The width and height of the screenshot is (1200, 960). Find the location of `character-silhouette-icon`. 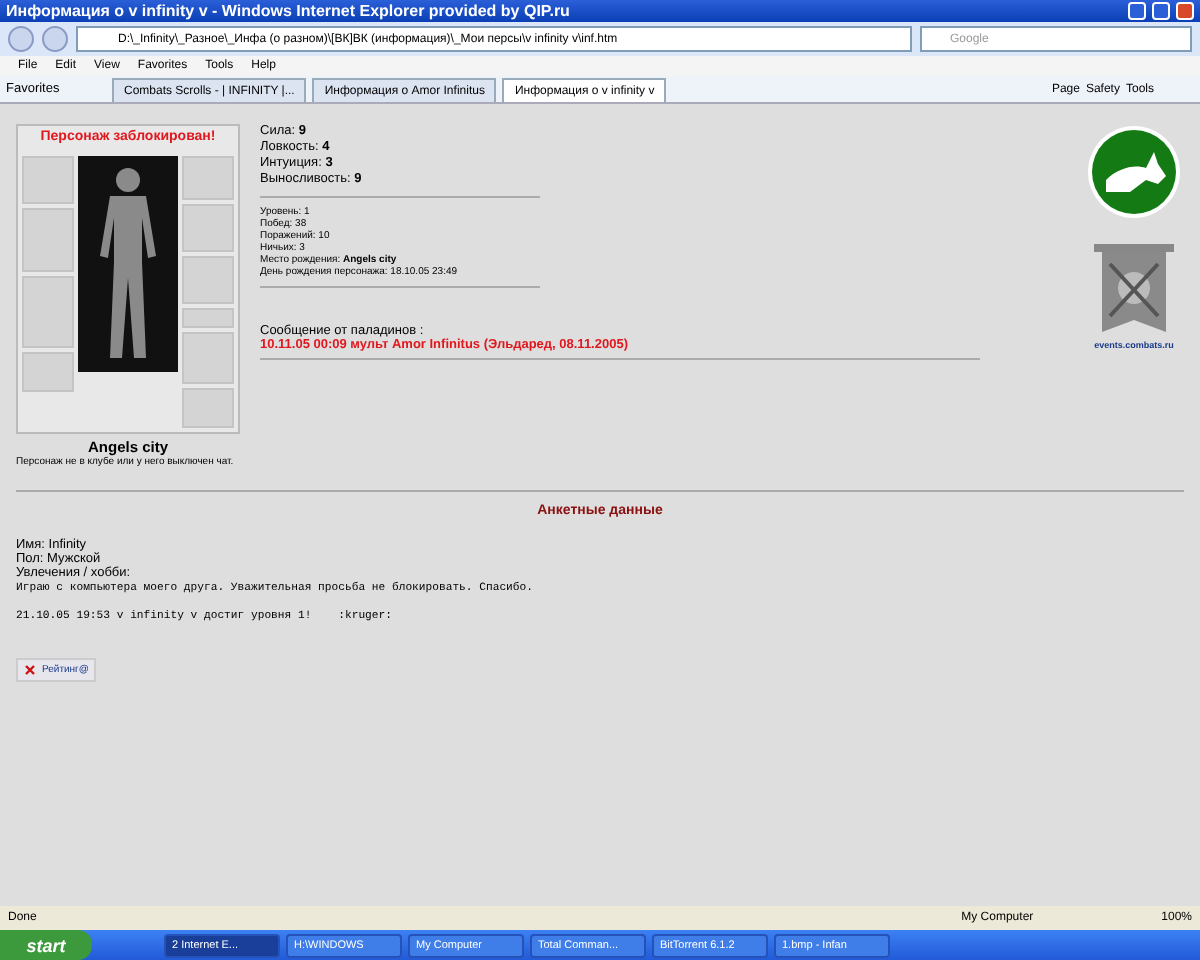

character-silhouette-icon is located at coordinates (128, 264).